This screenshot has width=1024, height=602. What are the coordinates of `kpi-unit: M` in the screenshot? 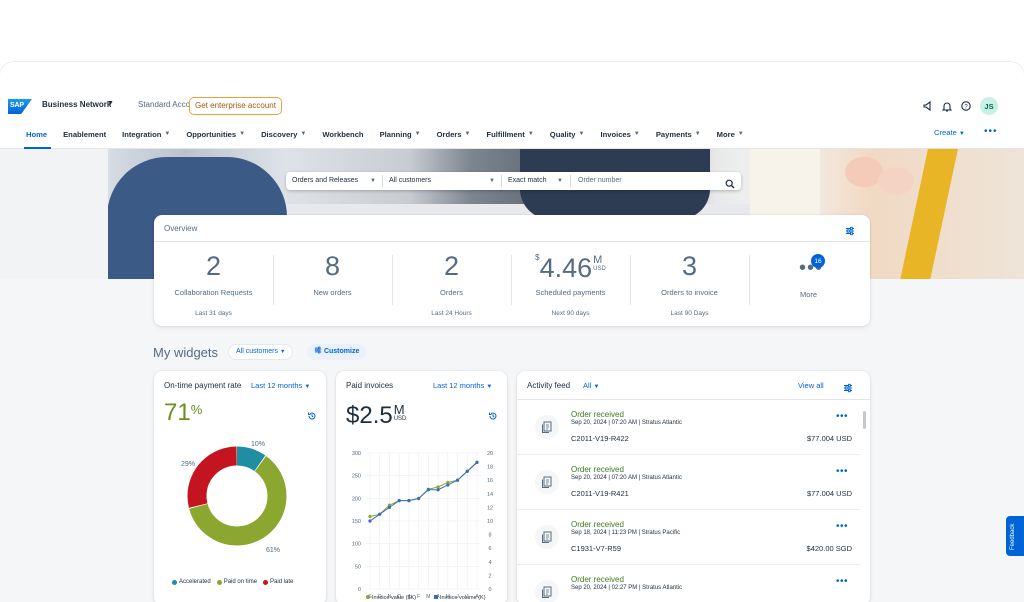 It's located at (598, 260).